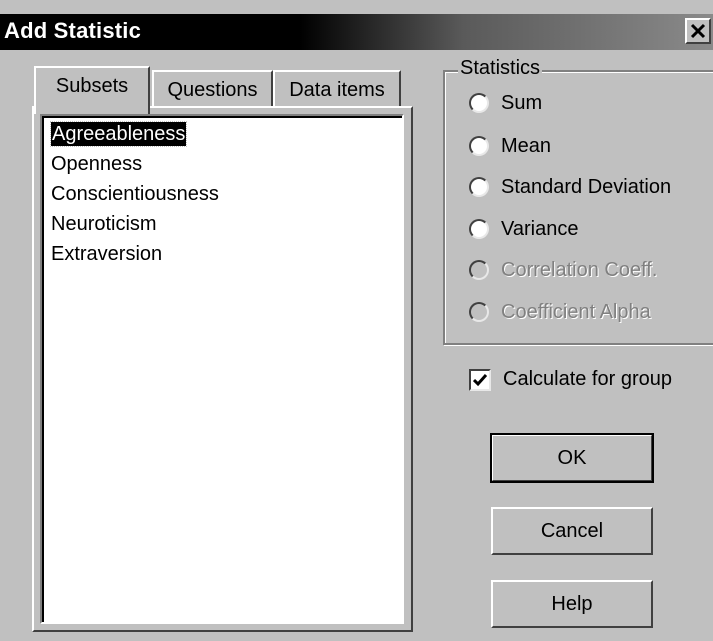 The width and height of the screenshot is (713, 641). I want to click on radio-sum-label: Sum, so click(522, 102).